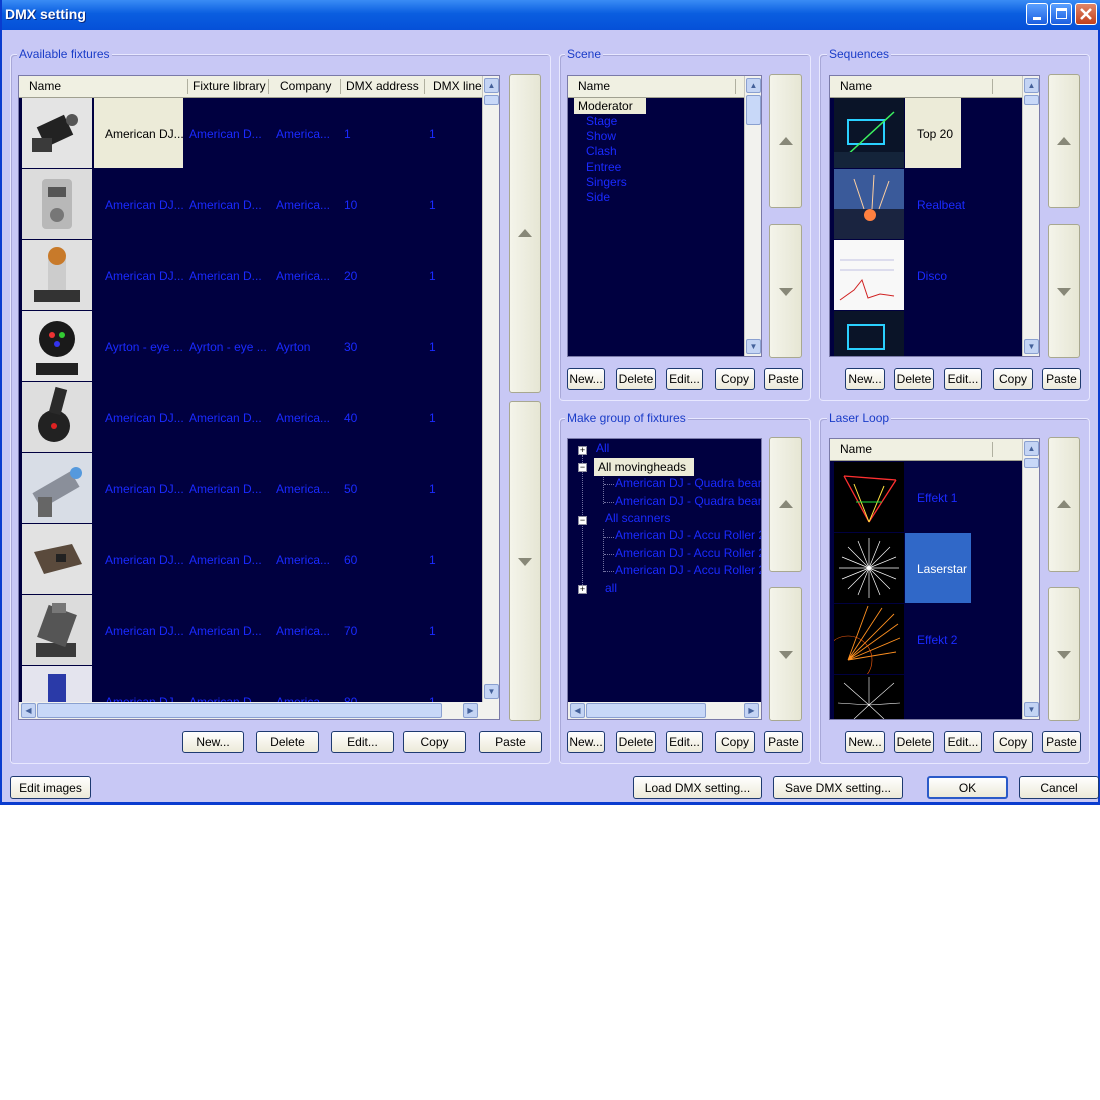 The height and width of the screenshot is (1100, 1100). Describe the element at coordinates (525, 561) in the screenshot. I see `fixtures-move-down-button` at that location.